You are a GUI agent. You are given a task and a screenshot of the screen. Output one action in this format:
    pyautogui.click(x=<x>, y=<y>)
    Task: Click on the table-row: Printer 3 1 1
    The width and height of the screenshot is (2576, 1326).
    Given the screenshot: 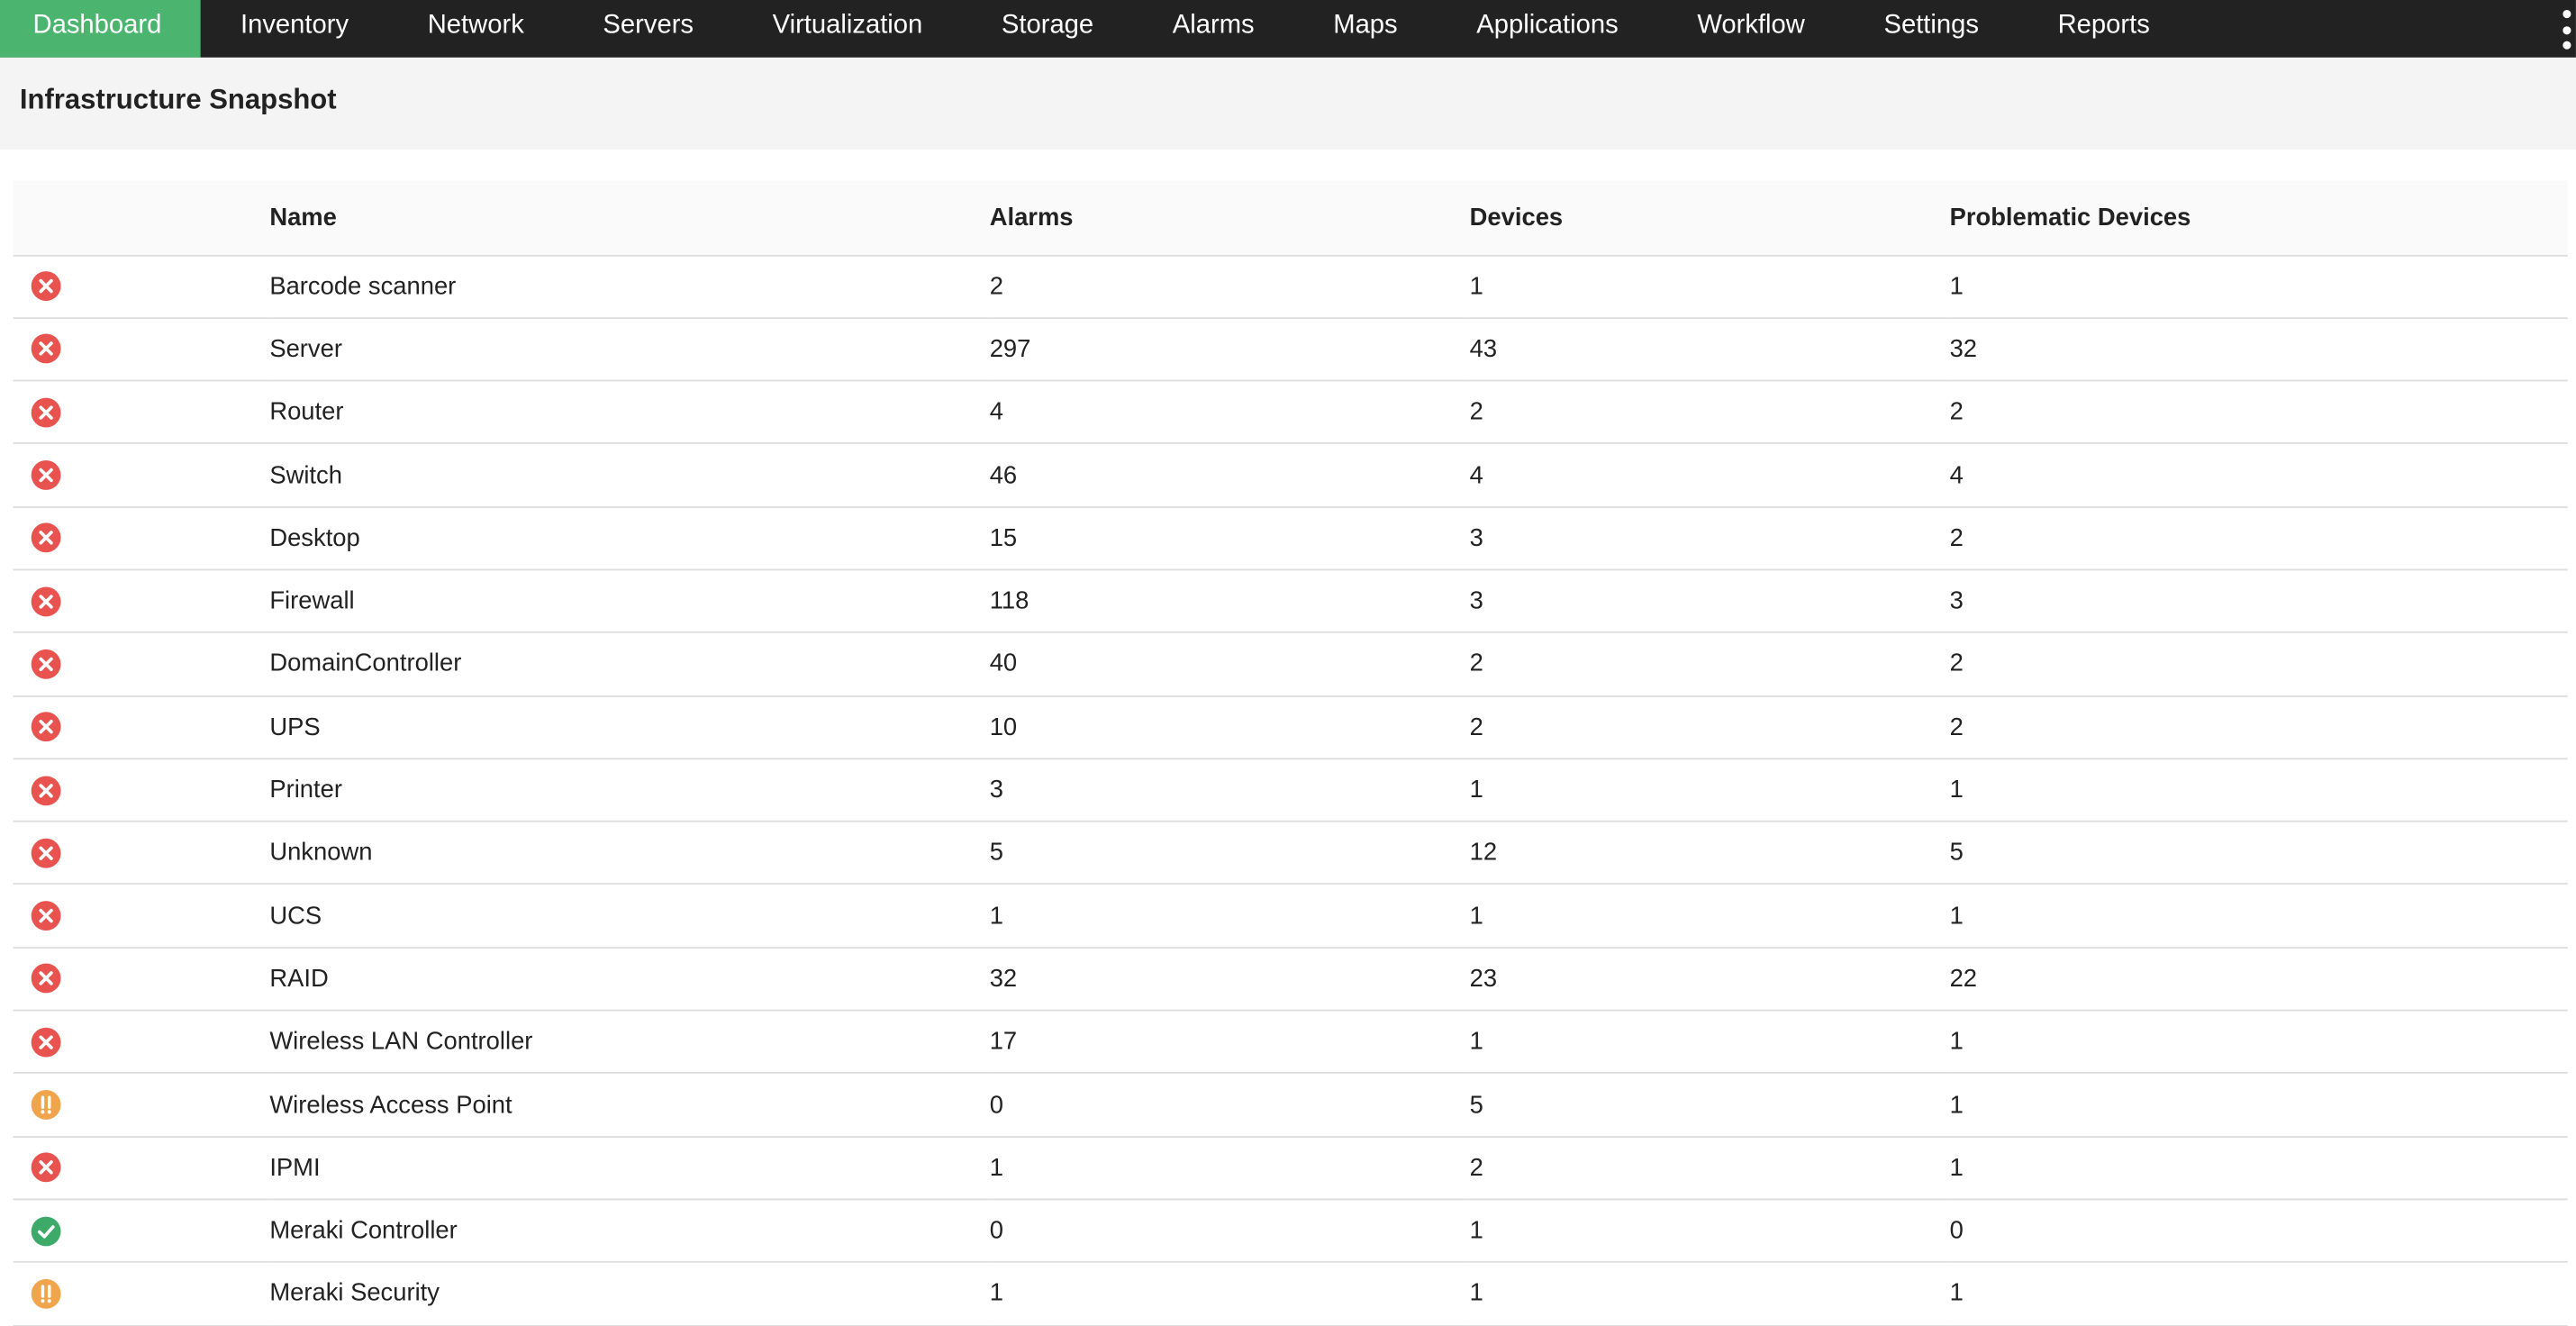 What is the action you would take?
    pyautogui.click(x=1290, y=790)
    